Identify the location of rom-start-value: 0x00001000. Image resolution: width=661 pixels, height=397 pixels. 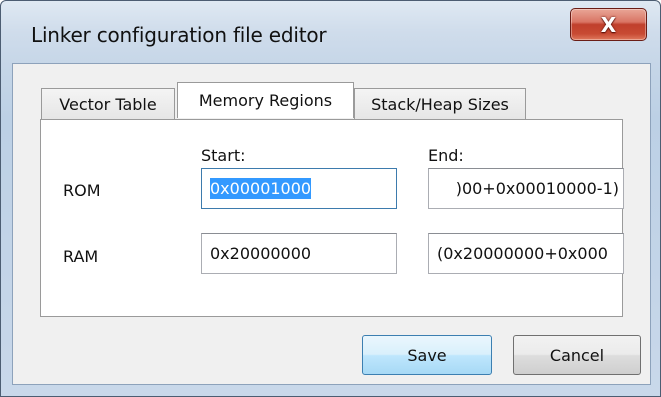
(261, 188).